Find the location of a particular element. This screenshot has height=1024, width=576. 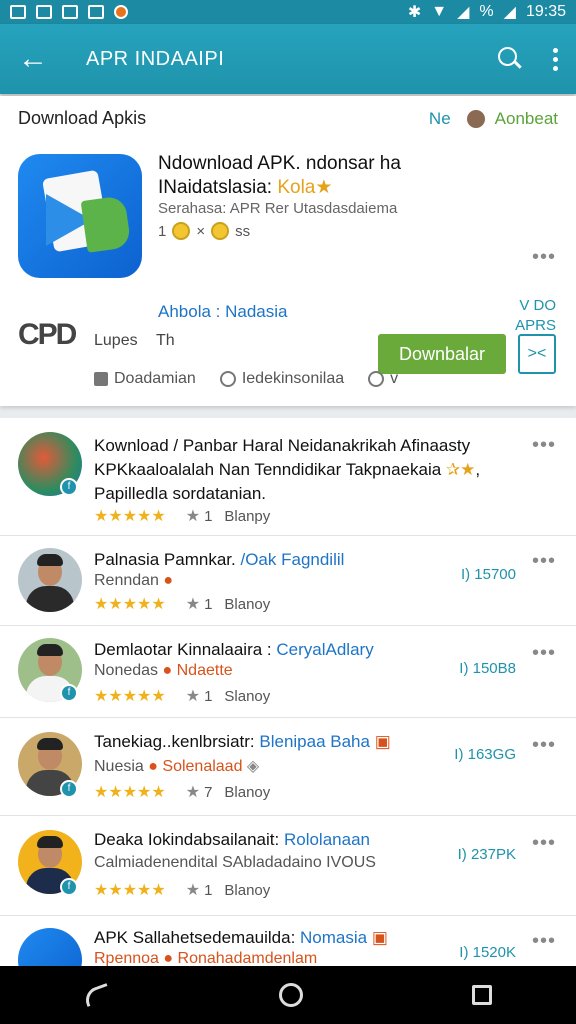

header-link: Ne is located at coordinates (440, 119).